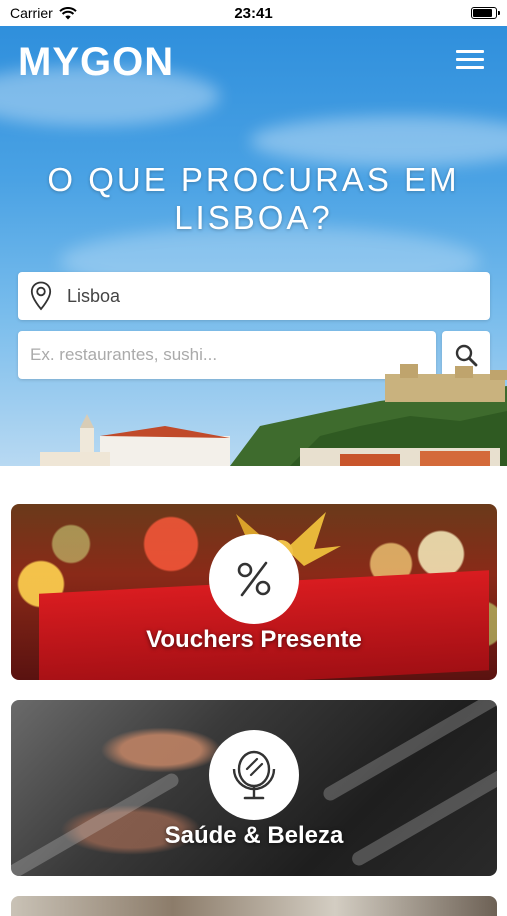 The image size is (507, 916). I want to click on carrier-label: Carrier, so click(31, 13).